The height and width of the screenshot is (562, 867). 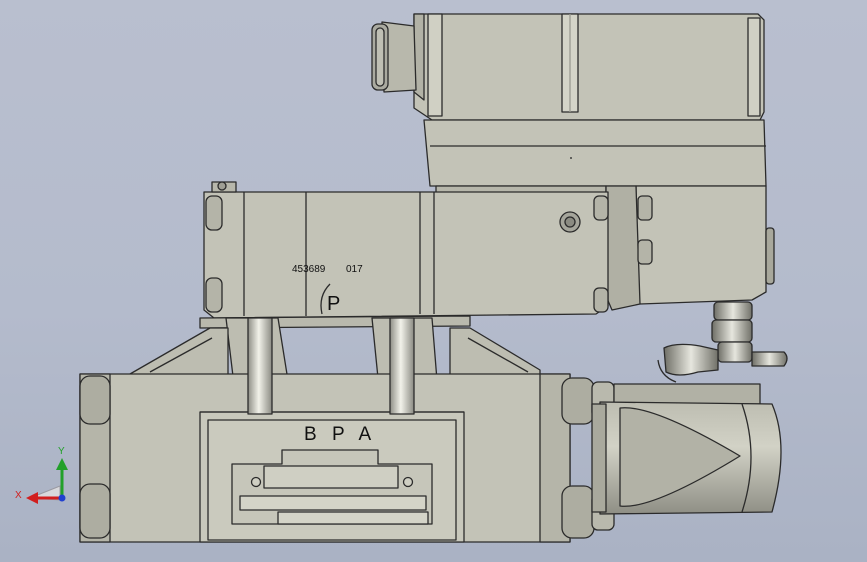 What do you see at coordinates (309, 269) in the screenshot?
I see `serial-number: 453689` at bounding box center [309, 269].